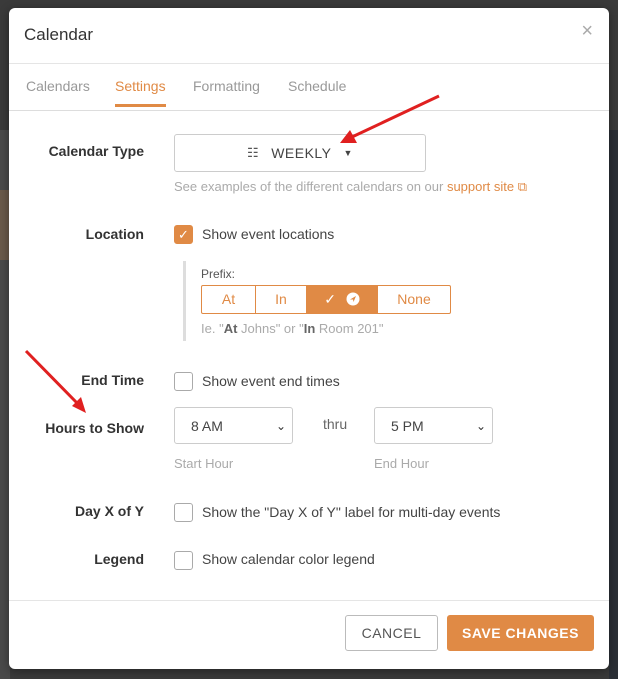 The image size is (618, 679). What do you see at coordinates (109, 511) in the screenshot?
I see `day-x-of-y-label: Day X of Y` at bounding box center [109, 511].